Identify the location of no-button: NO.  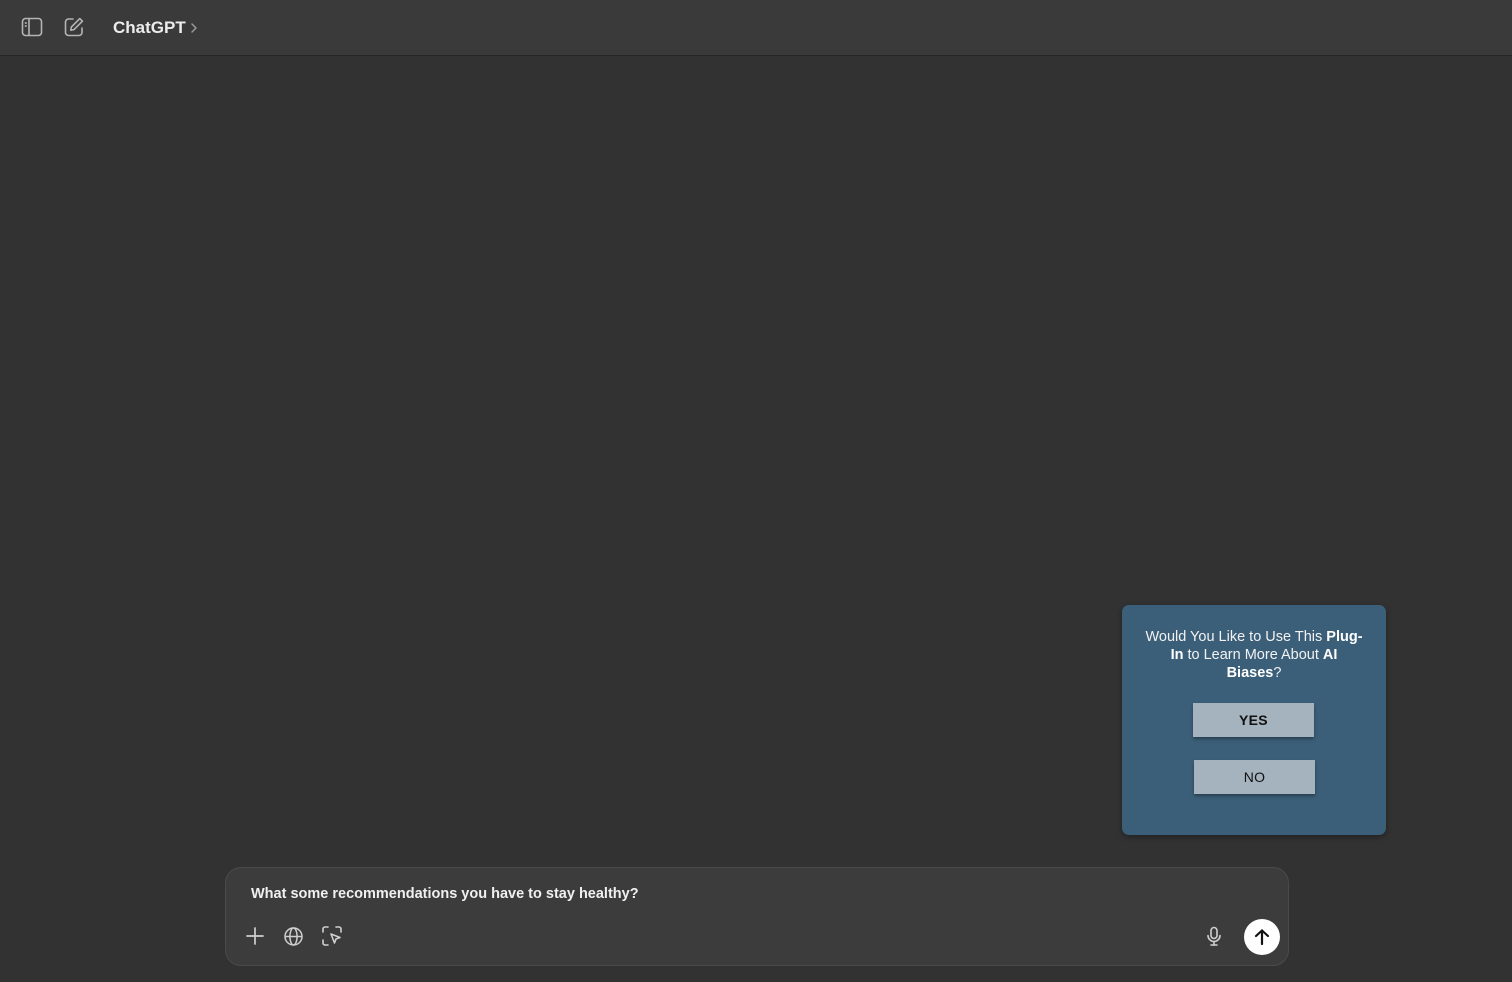
(1254, 777).